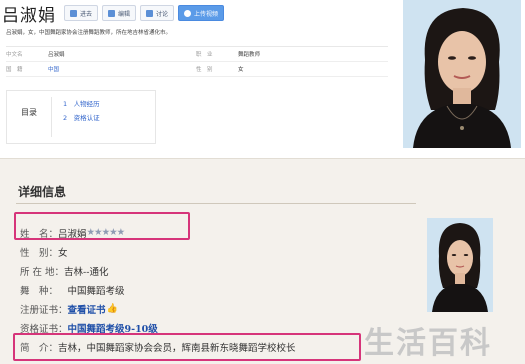 This screenshot has width=525, height=364. I want to click on highlight-box-intro, so click(187, 347).